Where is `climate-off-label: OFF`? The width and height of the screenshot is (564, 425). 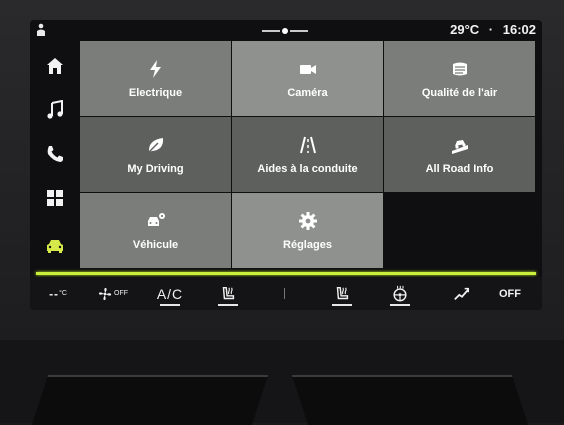
climate-off-label: OFF is located at coordinates (510, 293).